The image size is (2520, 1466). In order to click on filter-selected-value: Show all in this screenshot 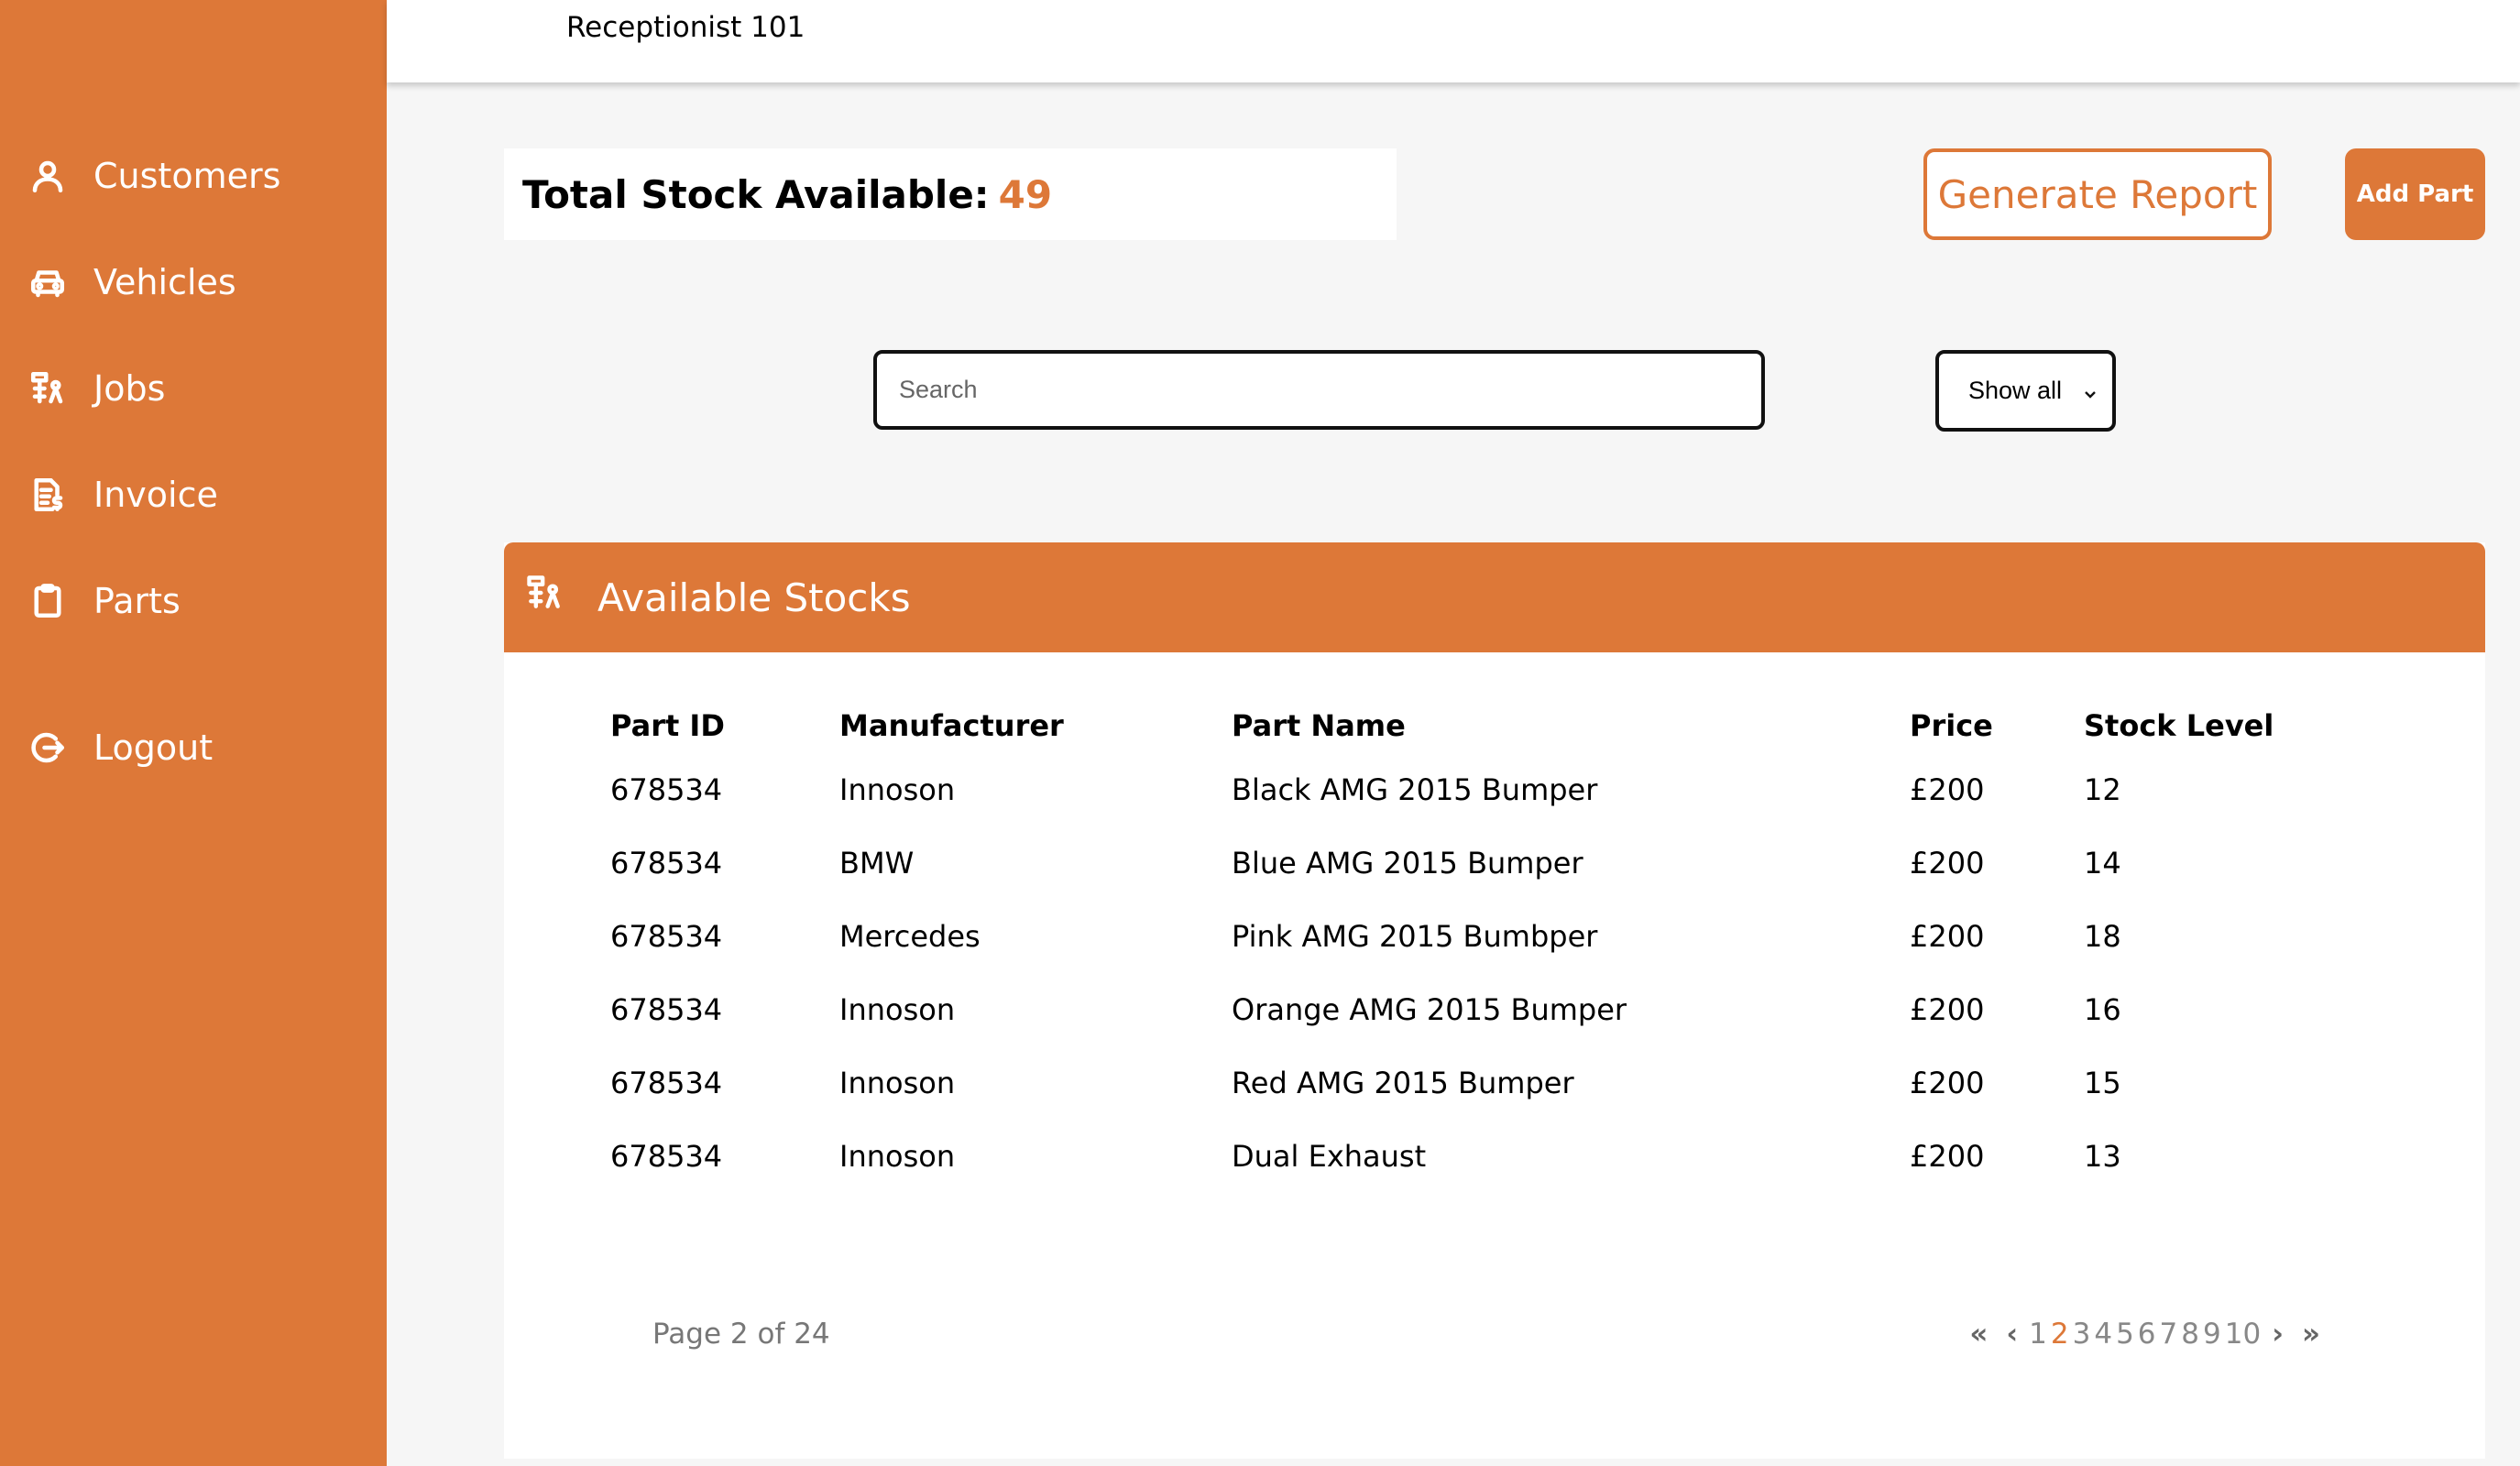, I will do `click(2015, 390)`.